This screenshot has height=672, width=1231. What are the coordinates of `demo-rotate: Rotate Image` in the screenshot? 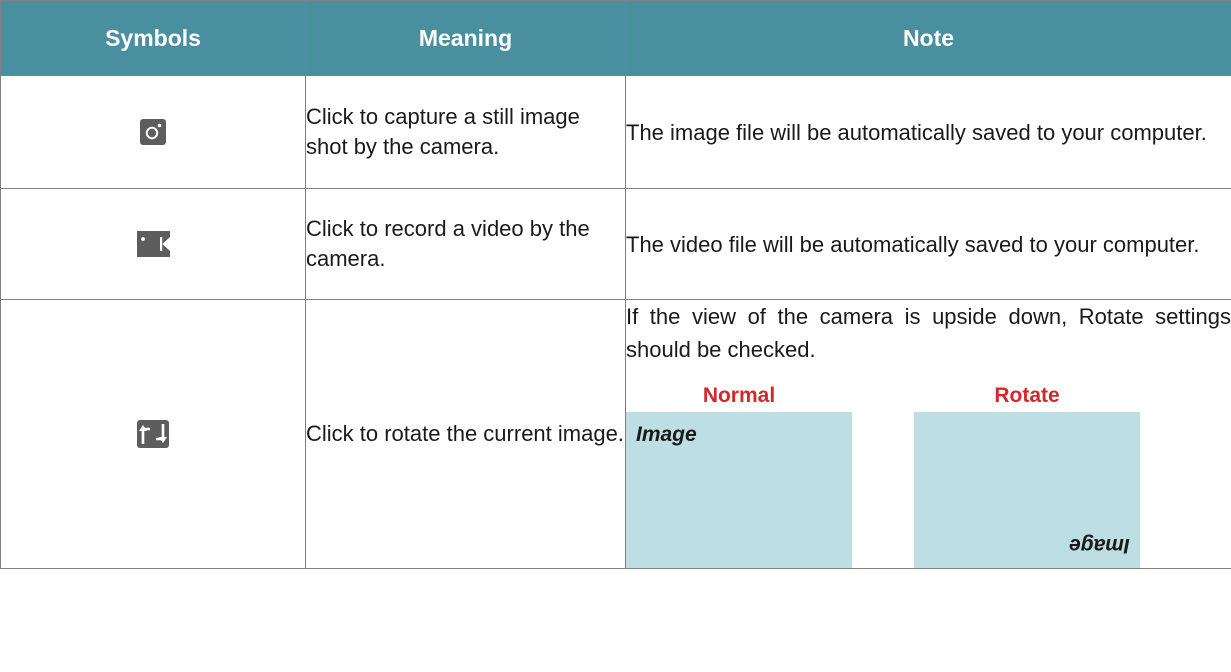 It's located at (1027, 476).